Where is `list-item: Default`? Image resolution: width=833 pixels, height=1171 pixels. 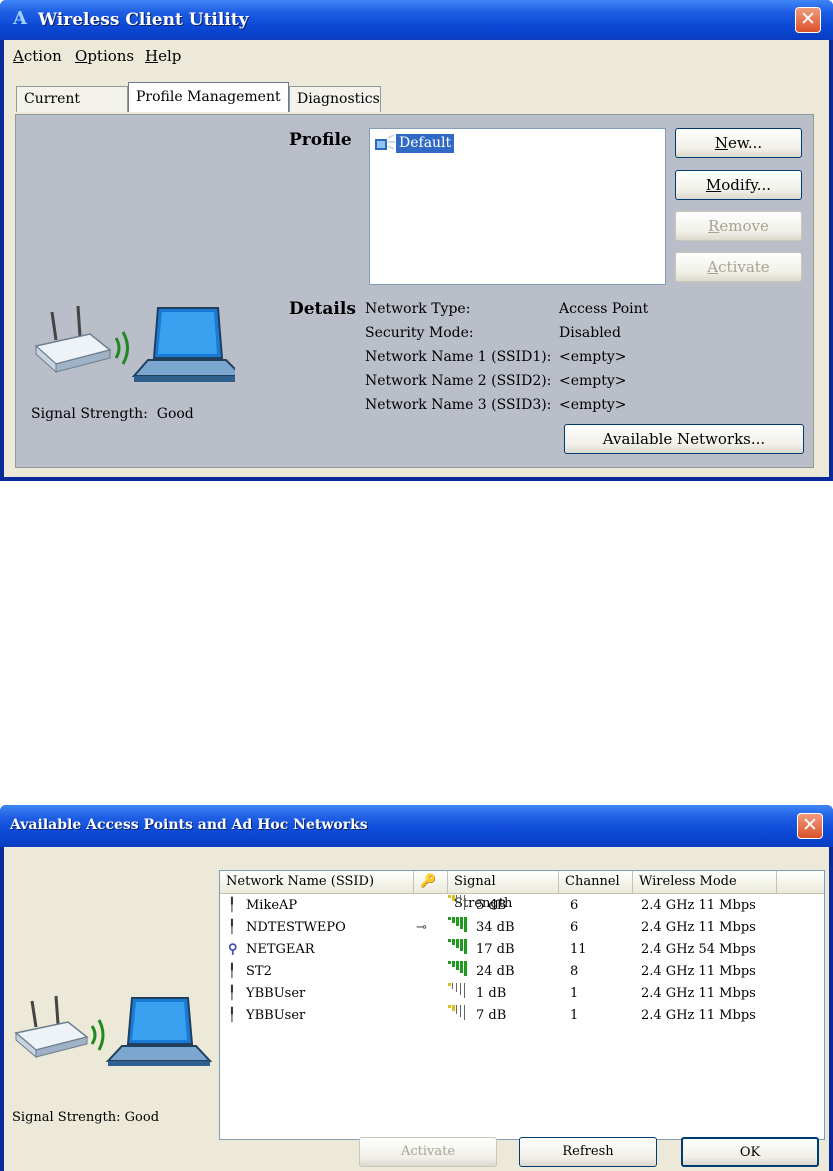 list-item: Default is located at coordinates (414, 143).